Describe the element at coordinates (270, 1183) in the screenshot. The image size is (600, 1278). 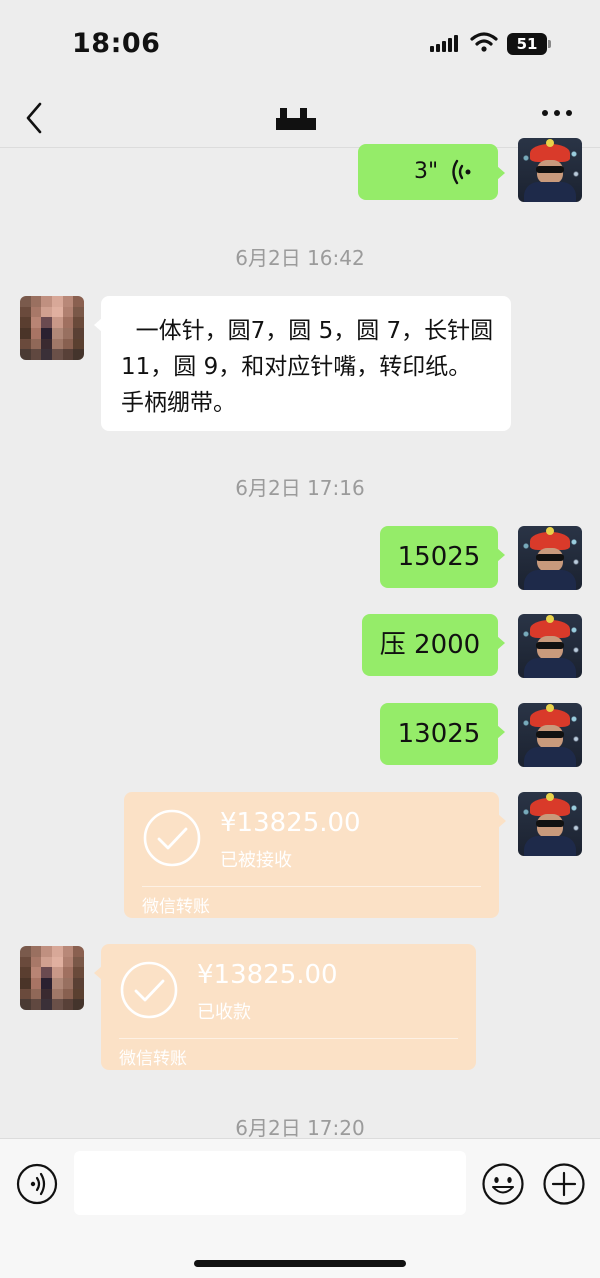
I see `message-input` at that location.